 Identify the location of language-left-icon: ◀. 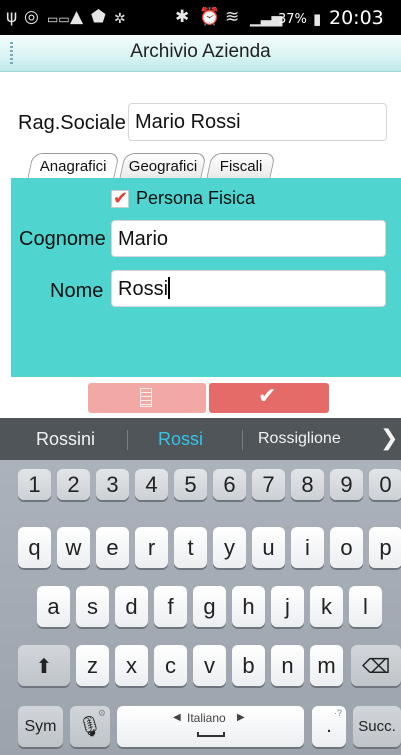
(177, 717).